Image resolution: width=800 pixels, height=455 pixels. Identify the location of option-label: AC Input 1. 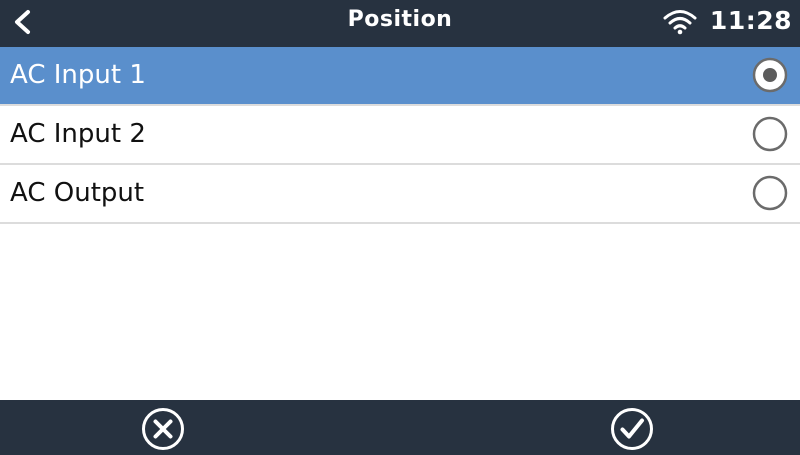
(78, 75).